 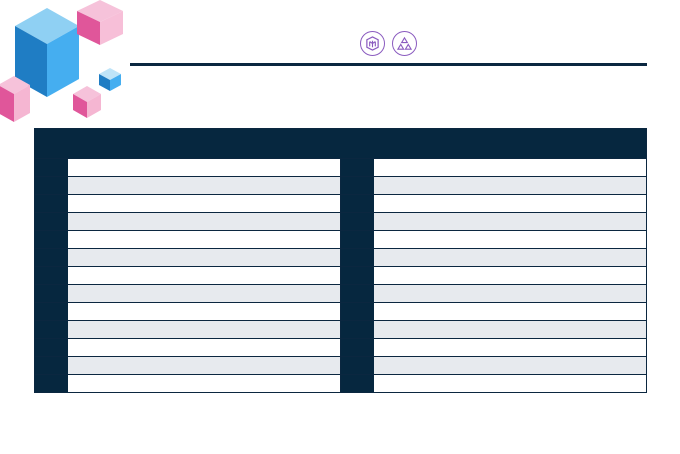 What do you see at coordinates (372, 43) in the screenshot?
I see `maze-lab-icon` at bounding box center [372, 43].